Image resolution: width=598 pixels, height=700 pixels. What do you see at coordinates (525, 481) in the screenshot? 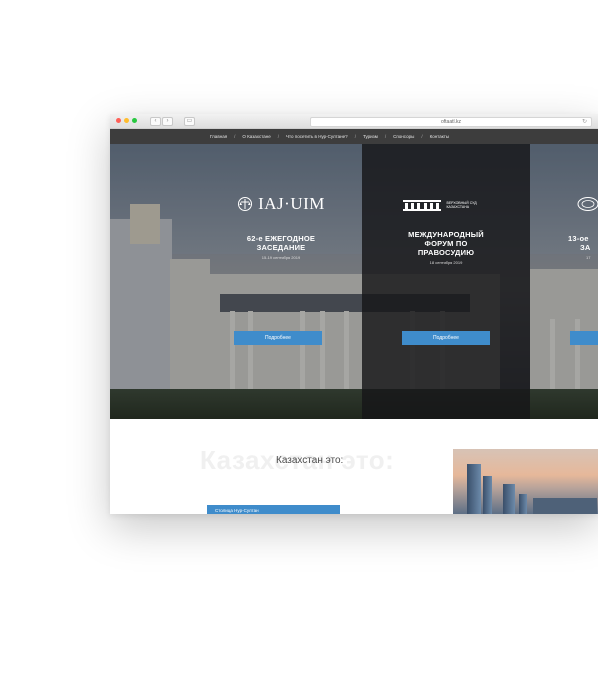
I see `city-skyline-image` at bounding box center [525, 481].